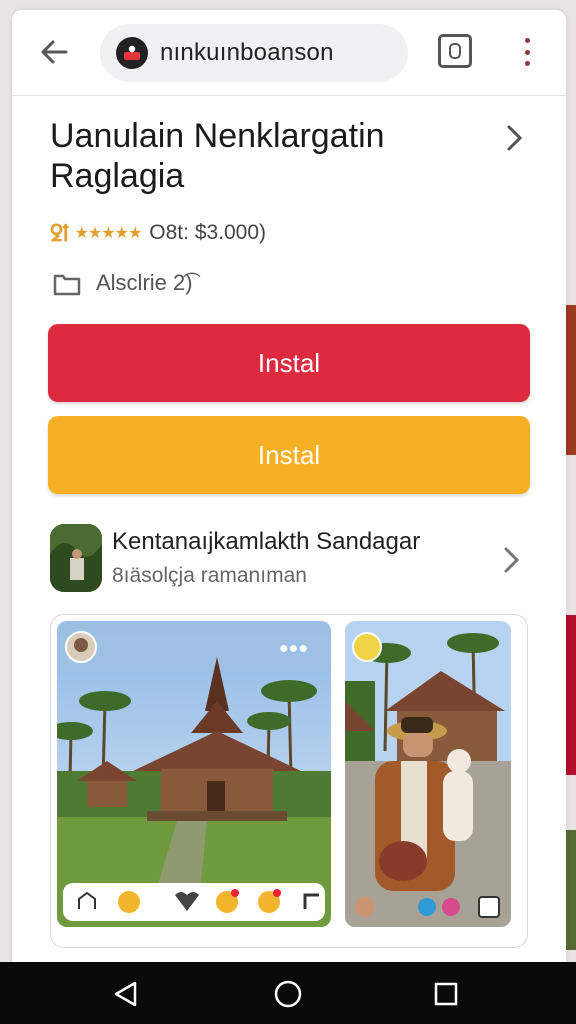 The width and height of the screenshot is (576, 1024). I want to click on calendar-icon, so click(67, 285).